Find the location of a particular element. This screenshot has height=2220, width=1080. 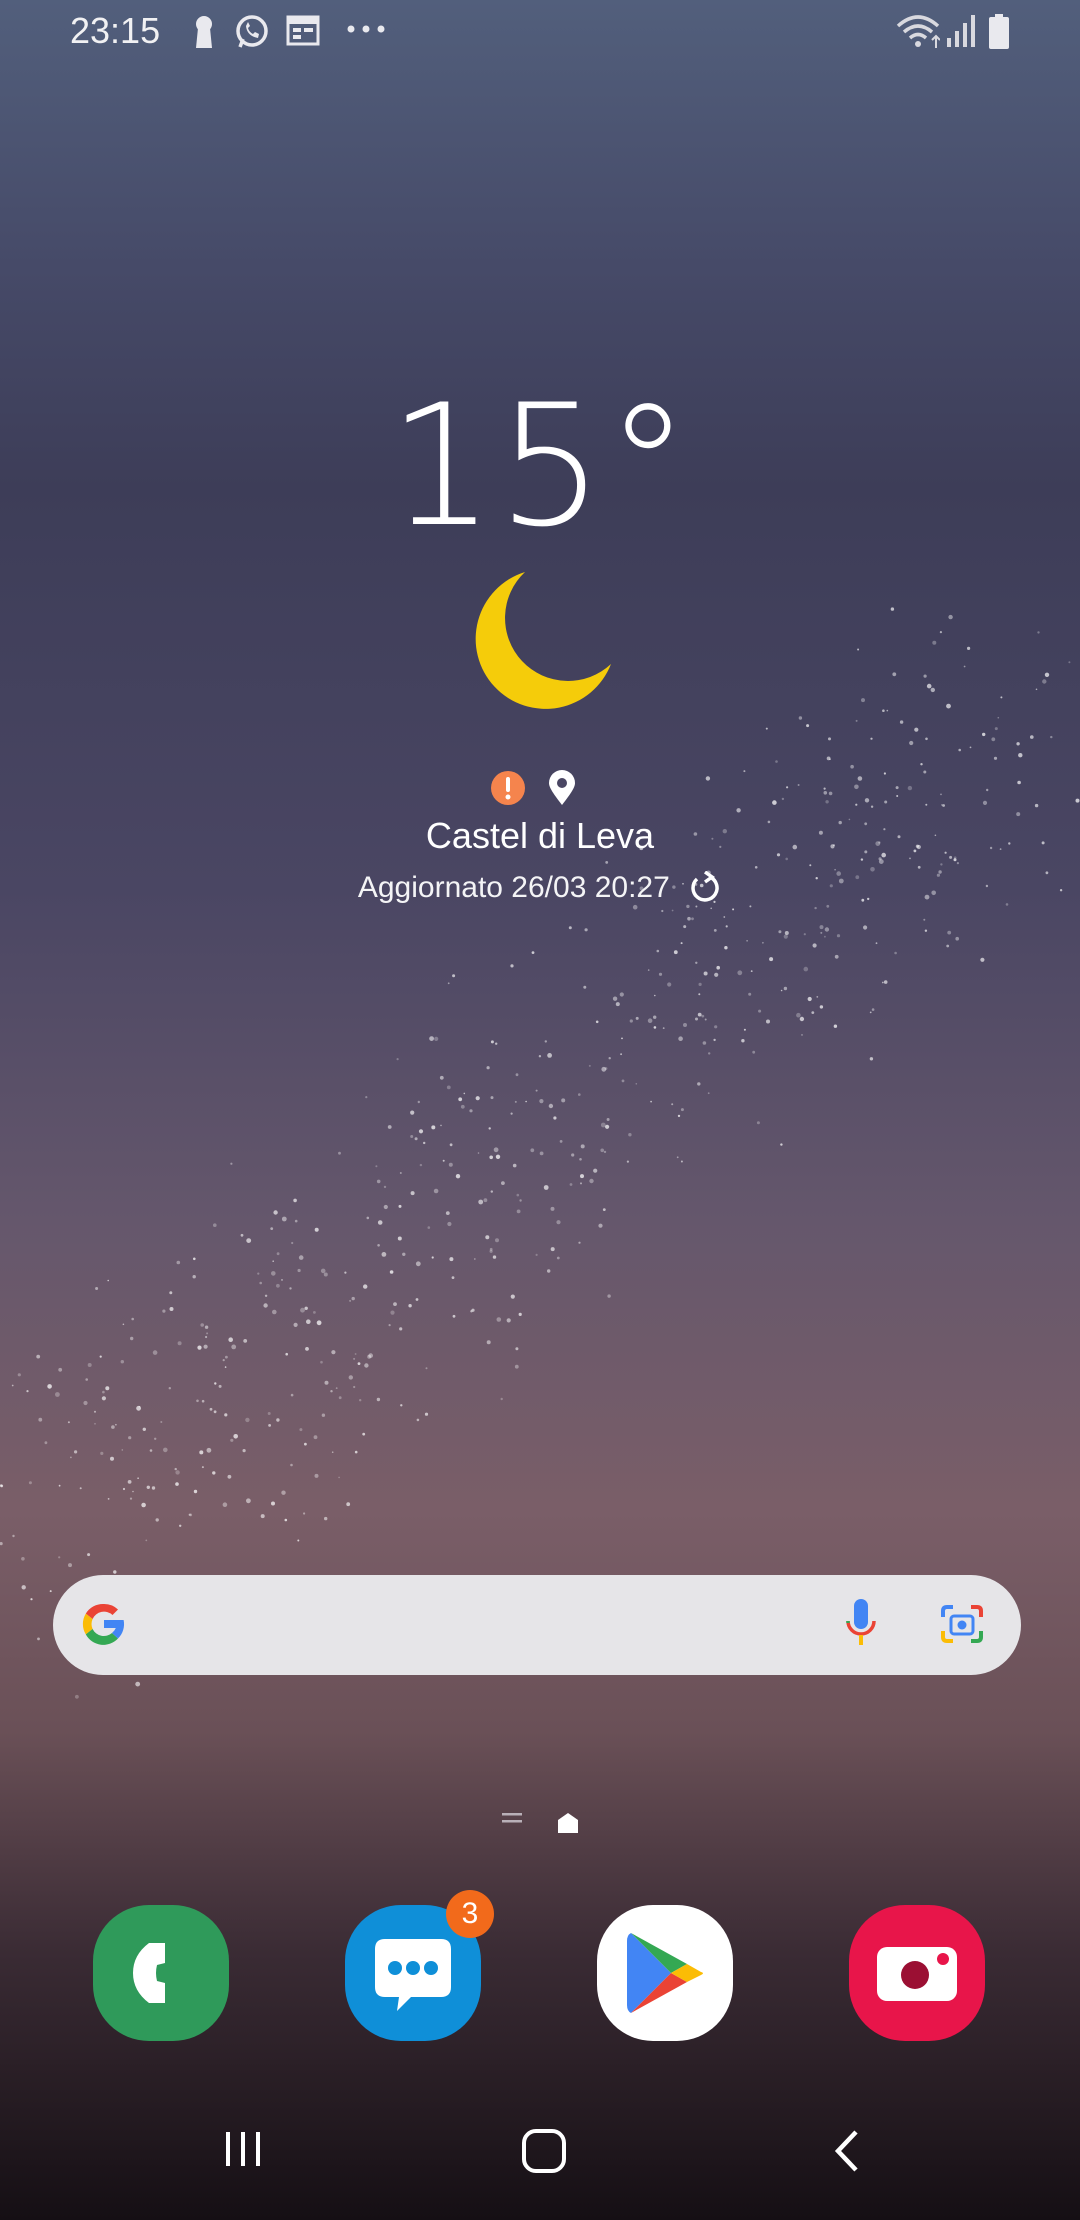

notification-badge: 3 is located at coordinates (470, 1914).